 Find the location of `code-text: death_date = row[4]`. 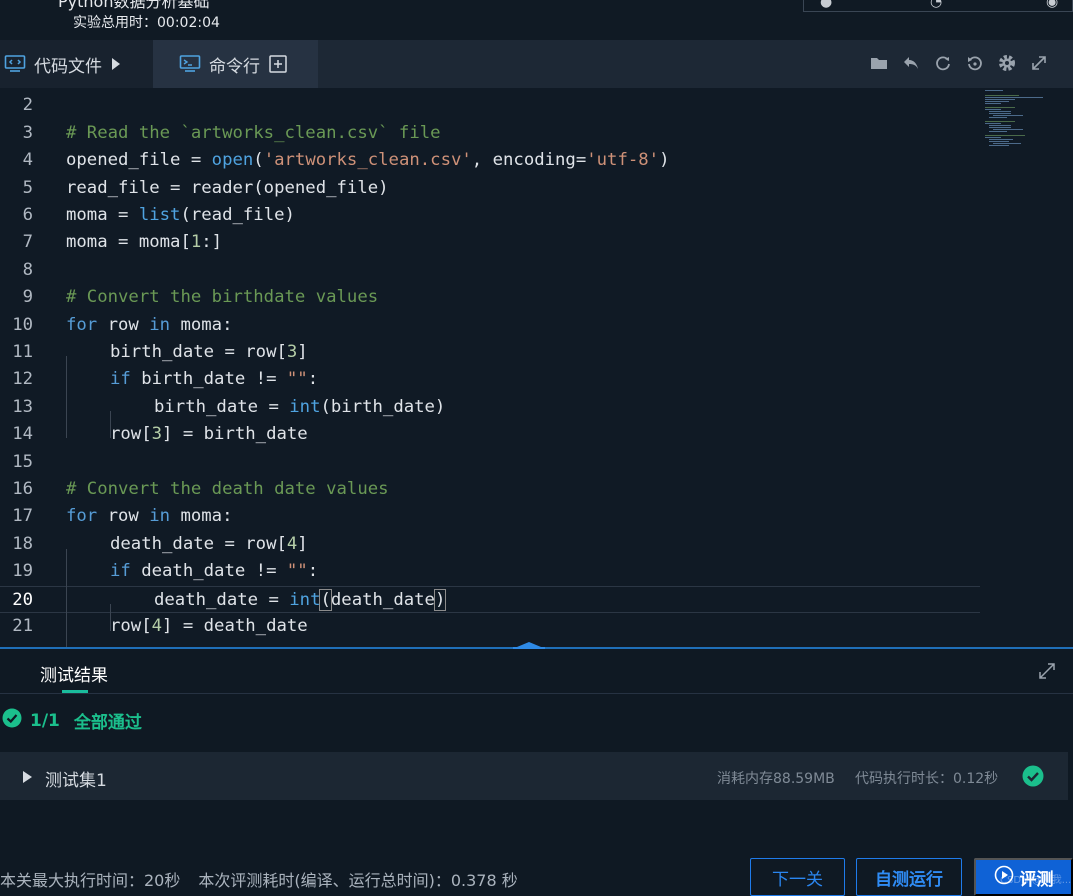

code-text: death_date = row[4] is located at coordinates (209, 543).